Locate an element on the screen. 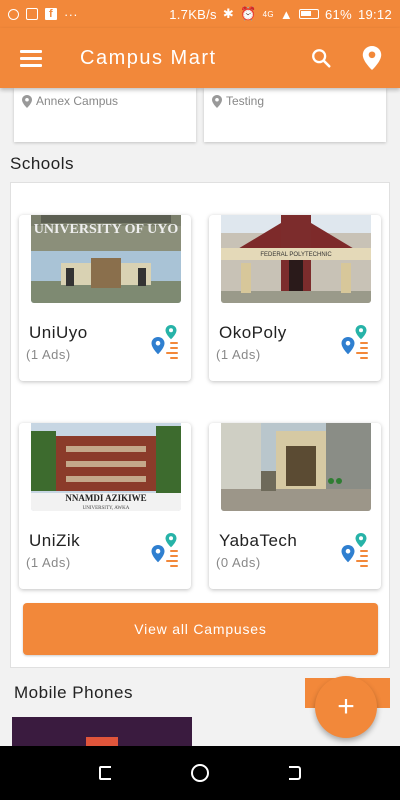 Image resolution: width=400 pixels, height=800 pixels. app-bar: Campus Mart is located at coordinates (200, 58).